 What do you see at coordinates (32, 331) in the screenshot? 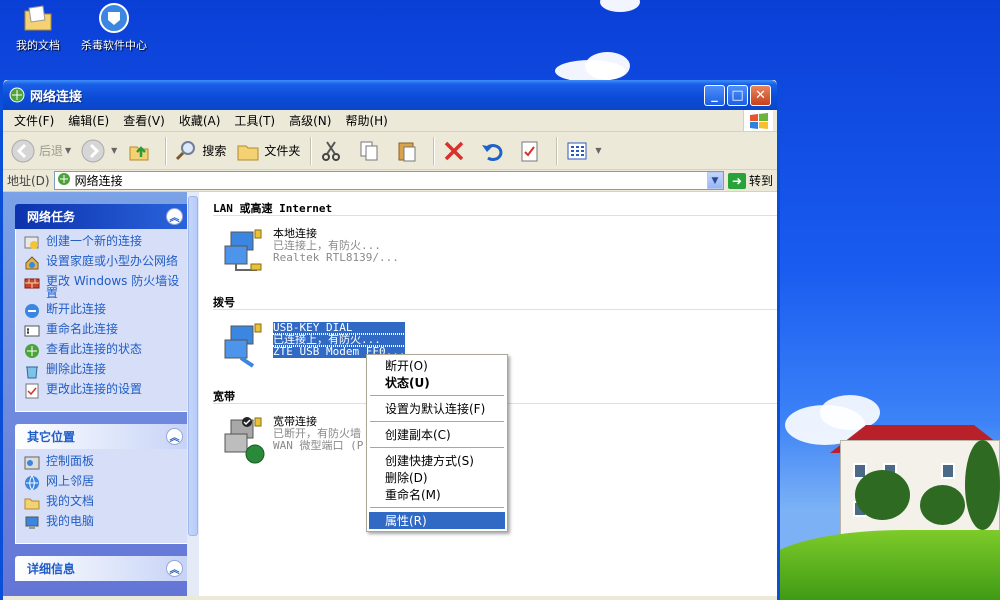
I see `rename-icon` at bounding box center [32, 331].